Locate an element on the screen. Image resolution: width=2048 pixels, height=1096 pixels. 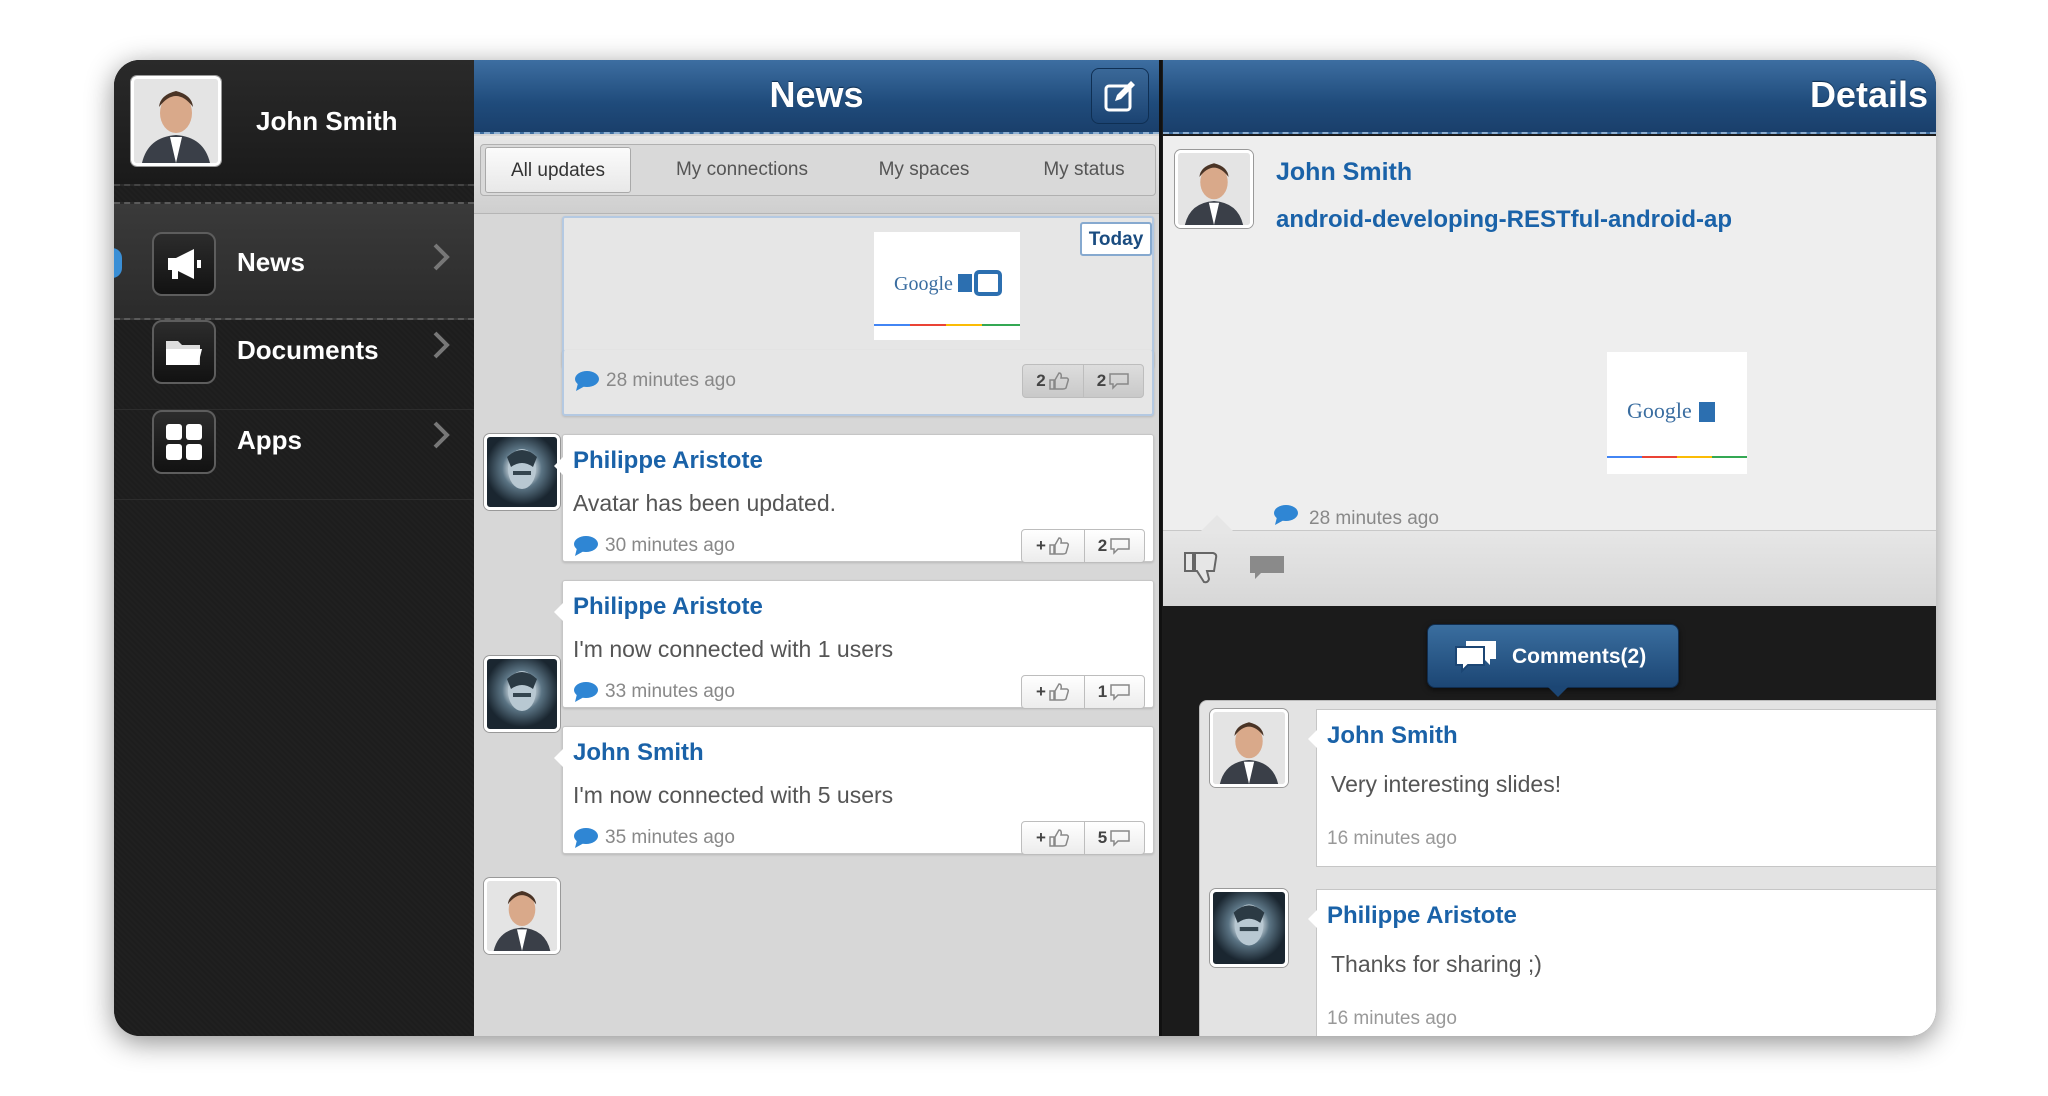
filter-my-connections: My connections is located at coordinates (742, 170).